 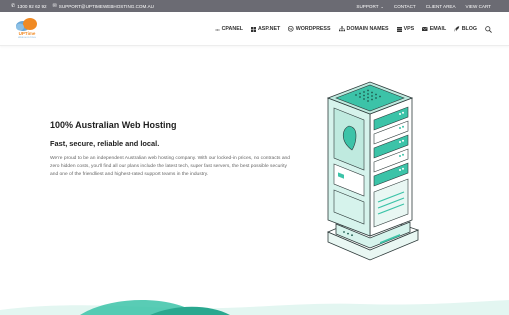 What do you see at coordinates (291, 29) in the screenshot?
I see `wordpress-icon: W` at bounding box center [291, 29].